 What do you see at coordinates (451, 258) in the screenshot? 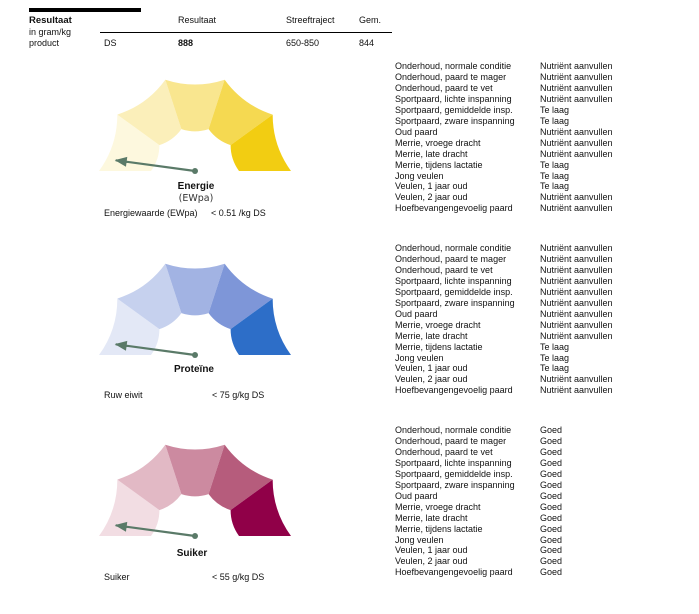
I see `status-row-label: Onderhoud, paard te mager` at bounding box center [451, 258].